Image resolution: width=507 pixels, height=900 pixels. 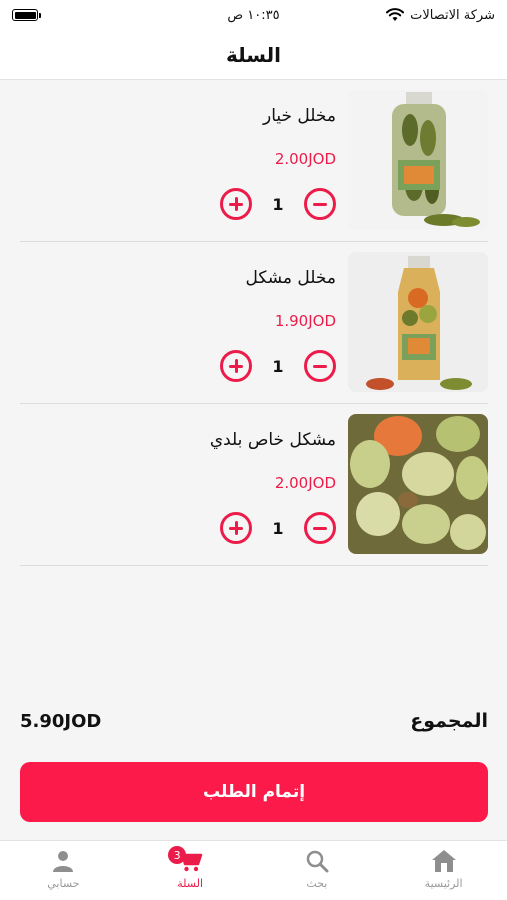 What do you see at coordinates (443, 883) in the screenshot?
I see `tab-label: الرئيسية` at bounding box center [443, 883].